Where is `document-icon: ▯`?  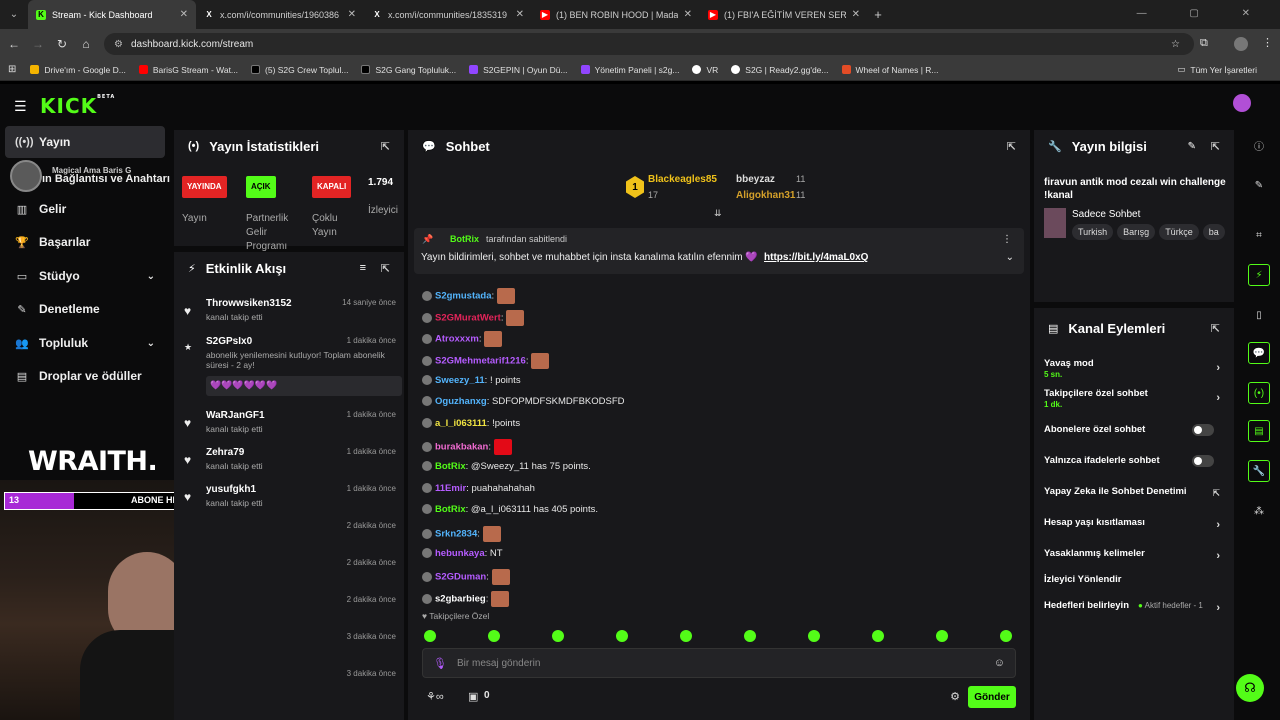
document-icon: ▯ is located at coordinates (1259, 315).